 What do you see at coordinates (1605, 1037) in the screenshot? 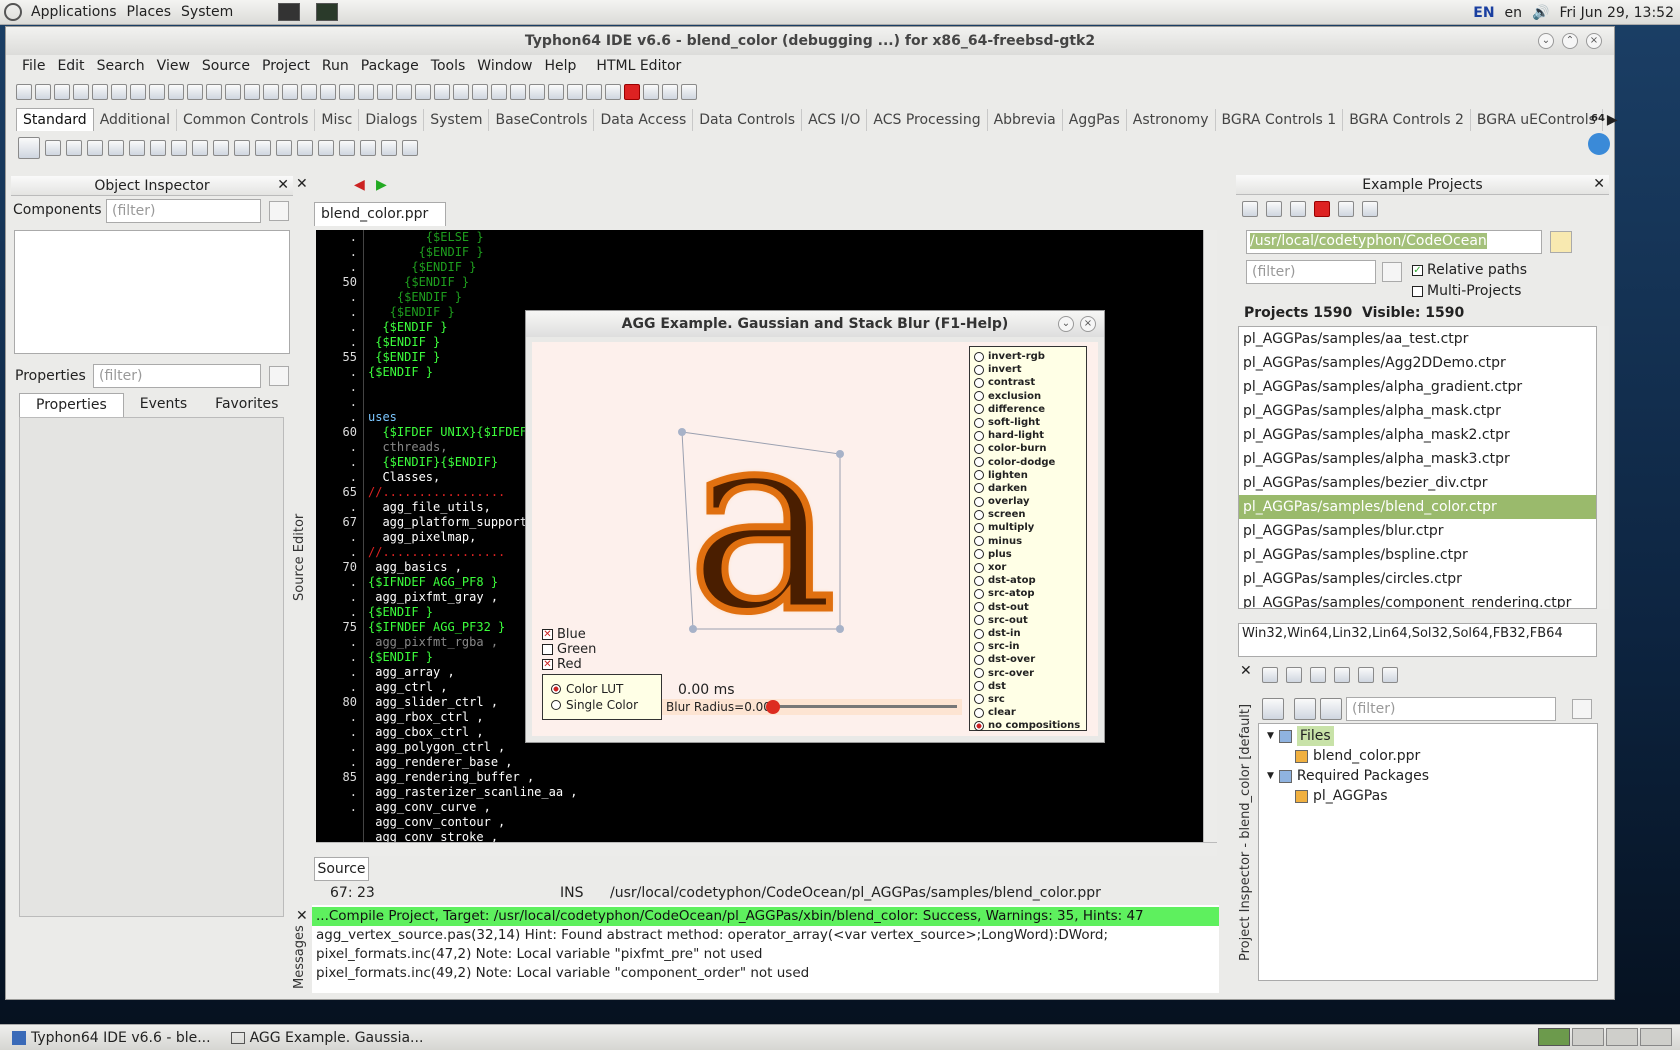
I see `workspace-switcher` at bounding box center [1605, 1037].